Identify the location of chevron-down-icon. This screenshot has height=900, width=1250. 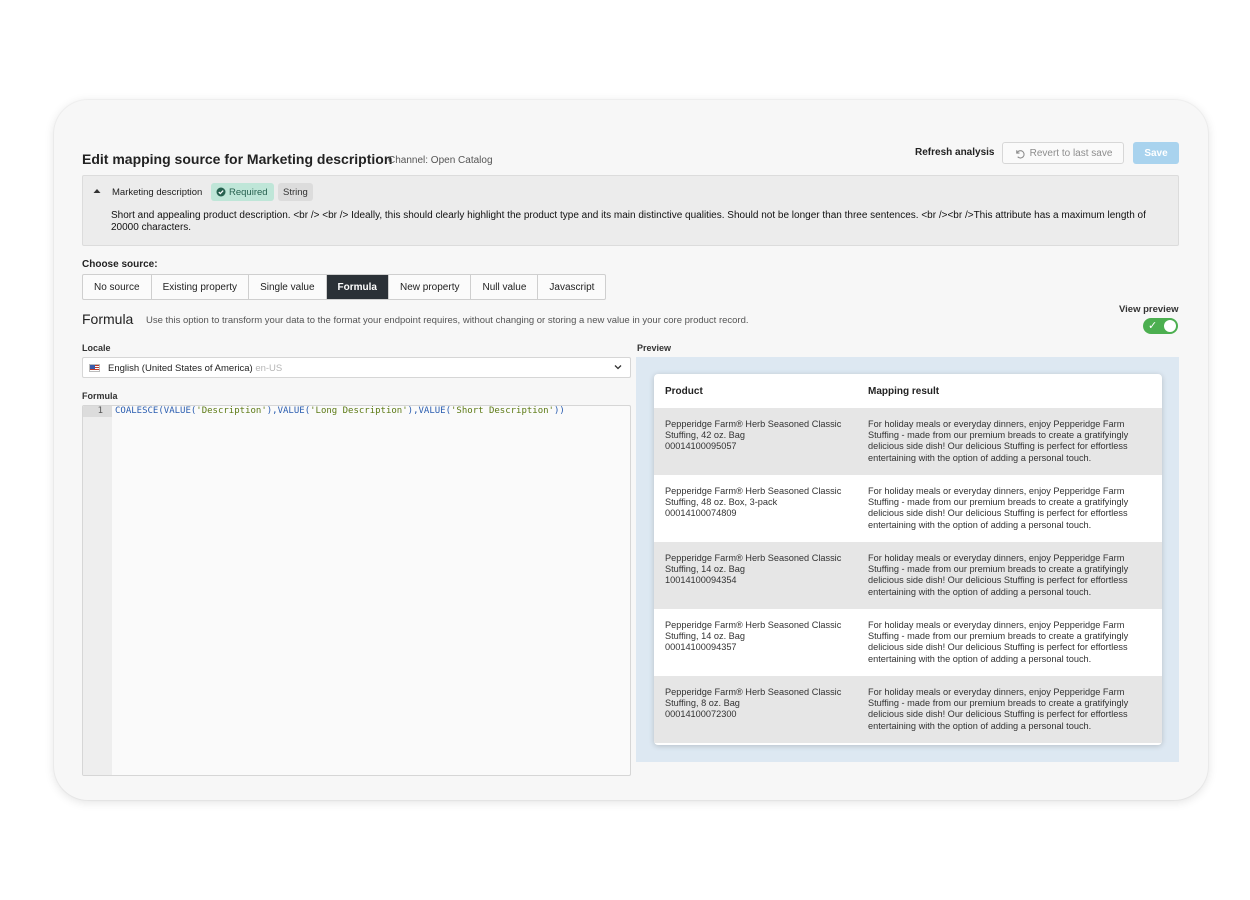
(618, 367).